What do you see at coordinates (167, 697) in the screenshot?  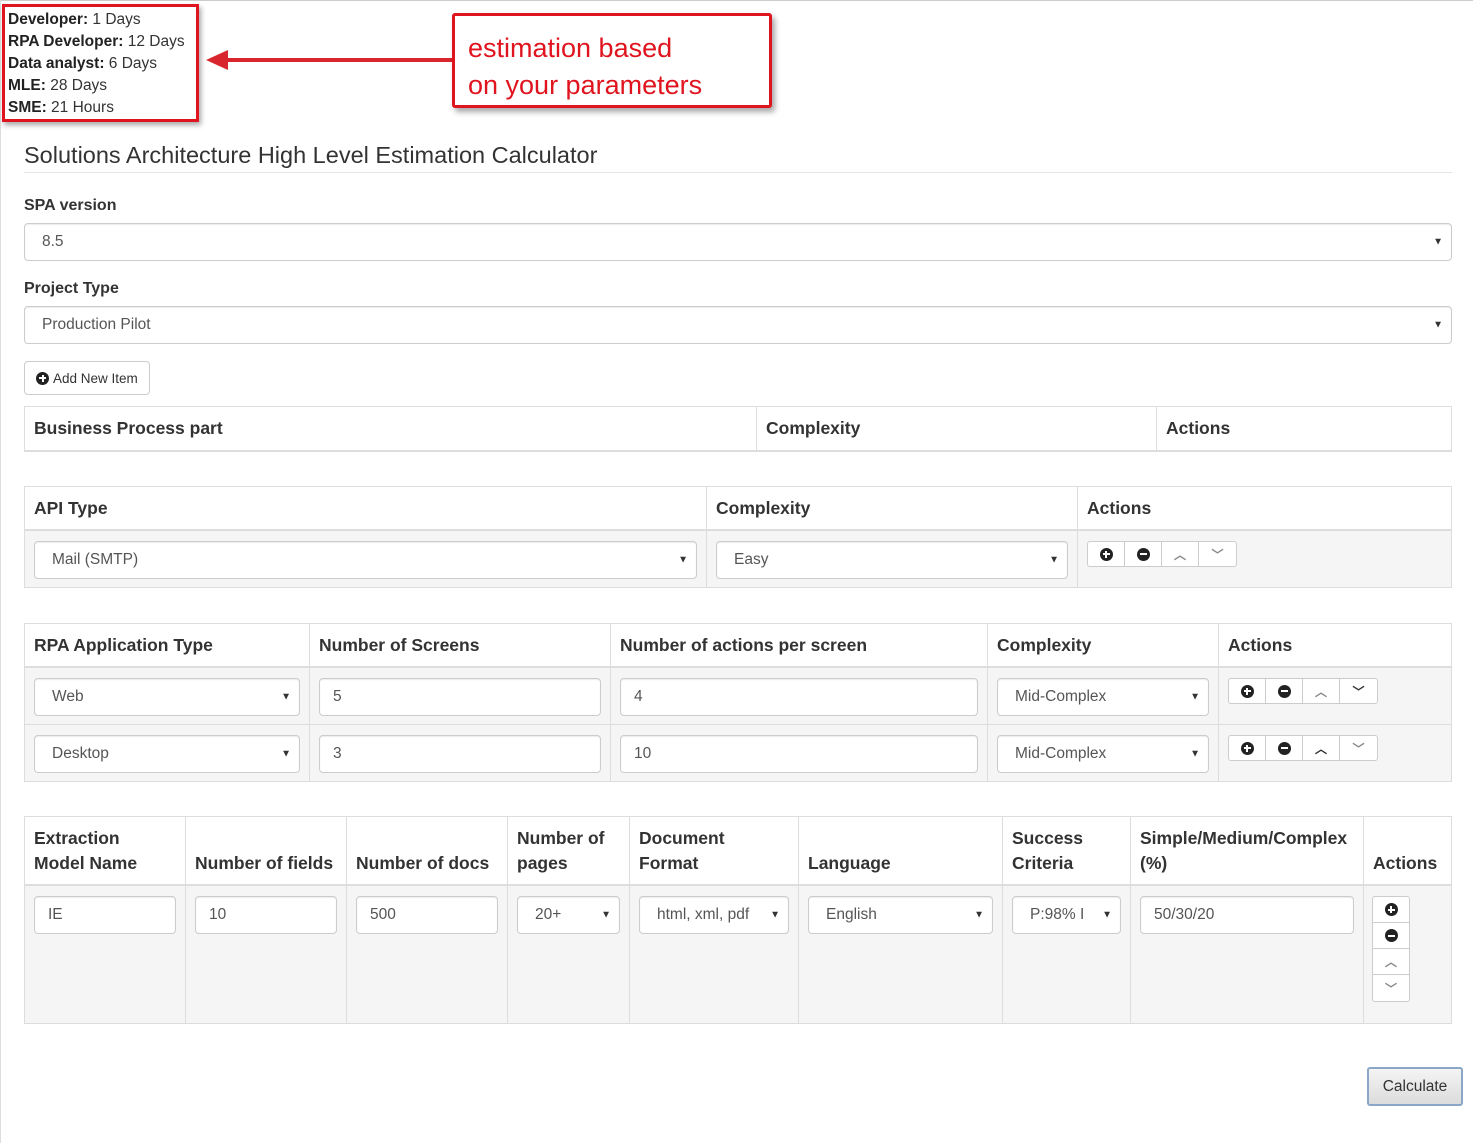 I see `rpa-app-type-select: Web ▼` at bounding box center [167, 697].